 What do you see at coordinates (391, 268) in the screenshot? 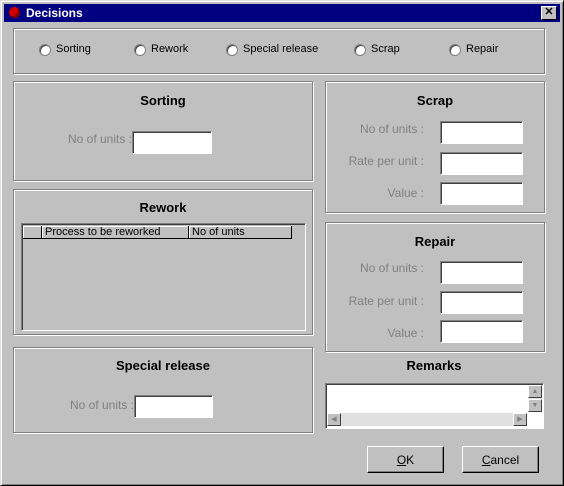
I see `repair-units-label: No of units :` at bounding box center [391, 268].